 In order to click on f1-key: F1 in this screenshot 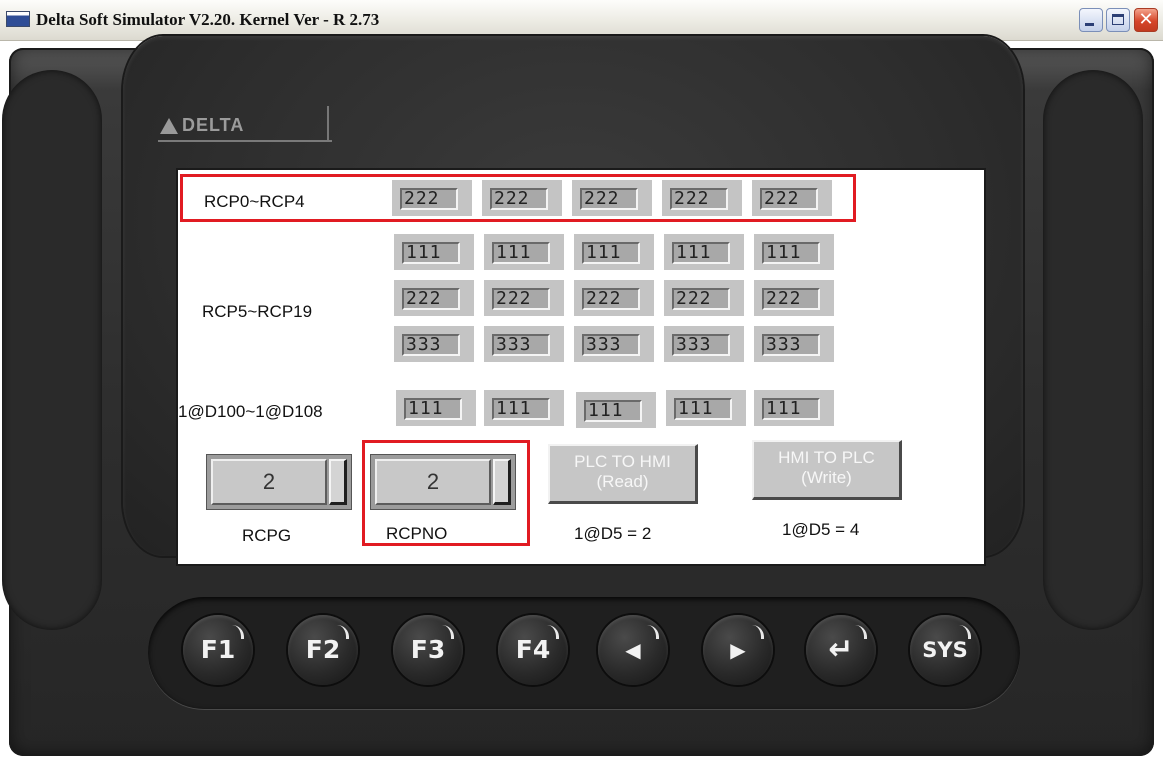, I will do `click(218, 650)`.